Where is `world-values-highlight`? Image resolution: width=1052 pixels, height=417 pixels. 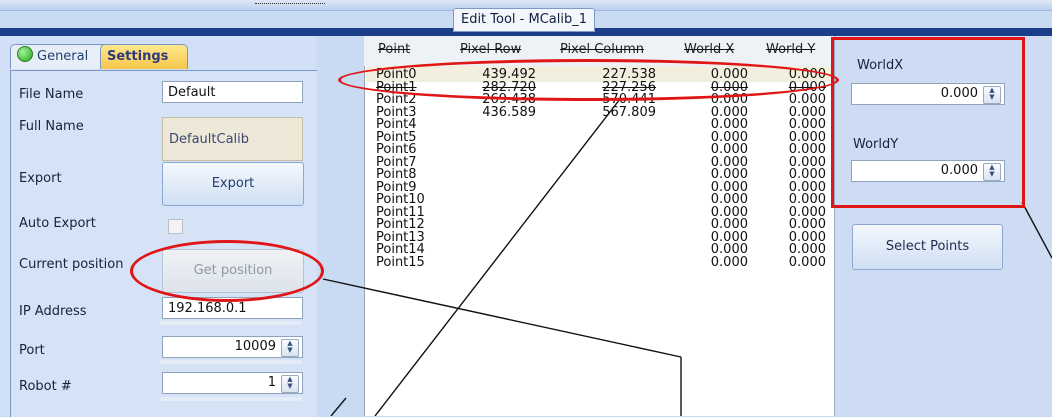
world-values-highlight is located at coordinates (928, 122).